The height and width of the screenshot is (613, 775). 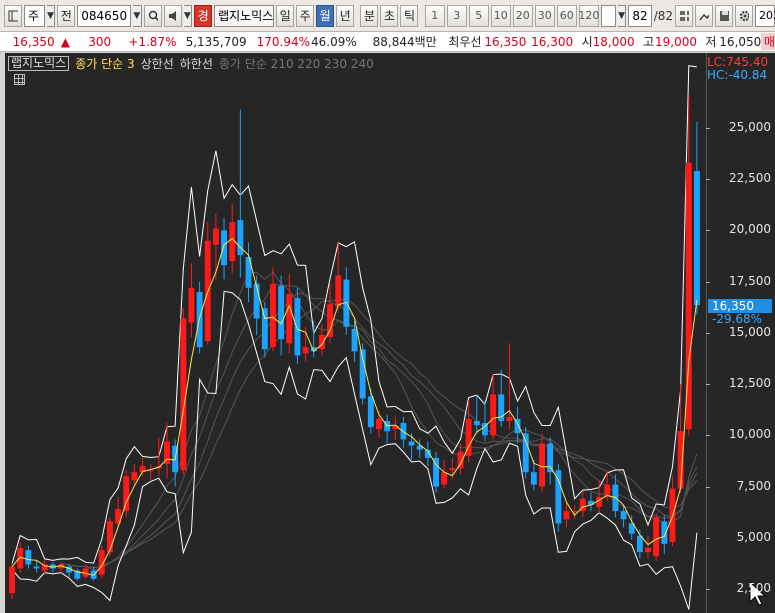 I want to click on grid-button, so click(x=684, y=15).